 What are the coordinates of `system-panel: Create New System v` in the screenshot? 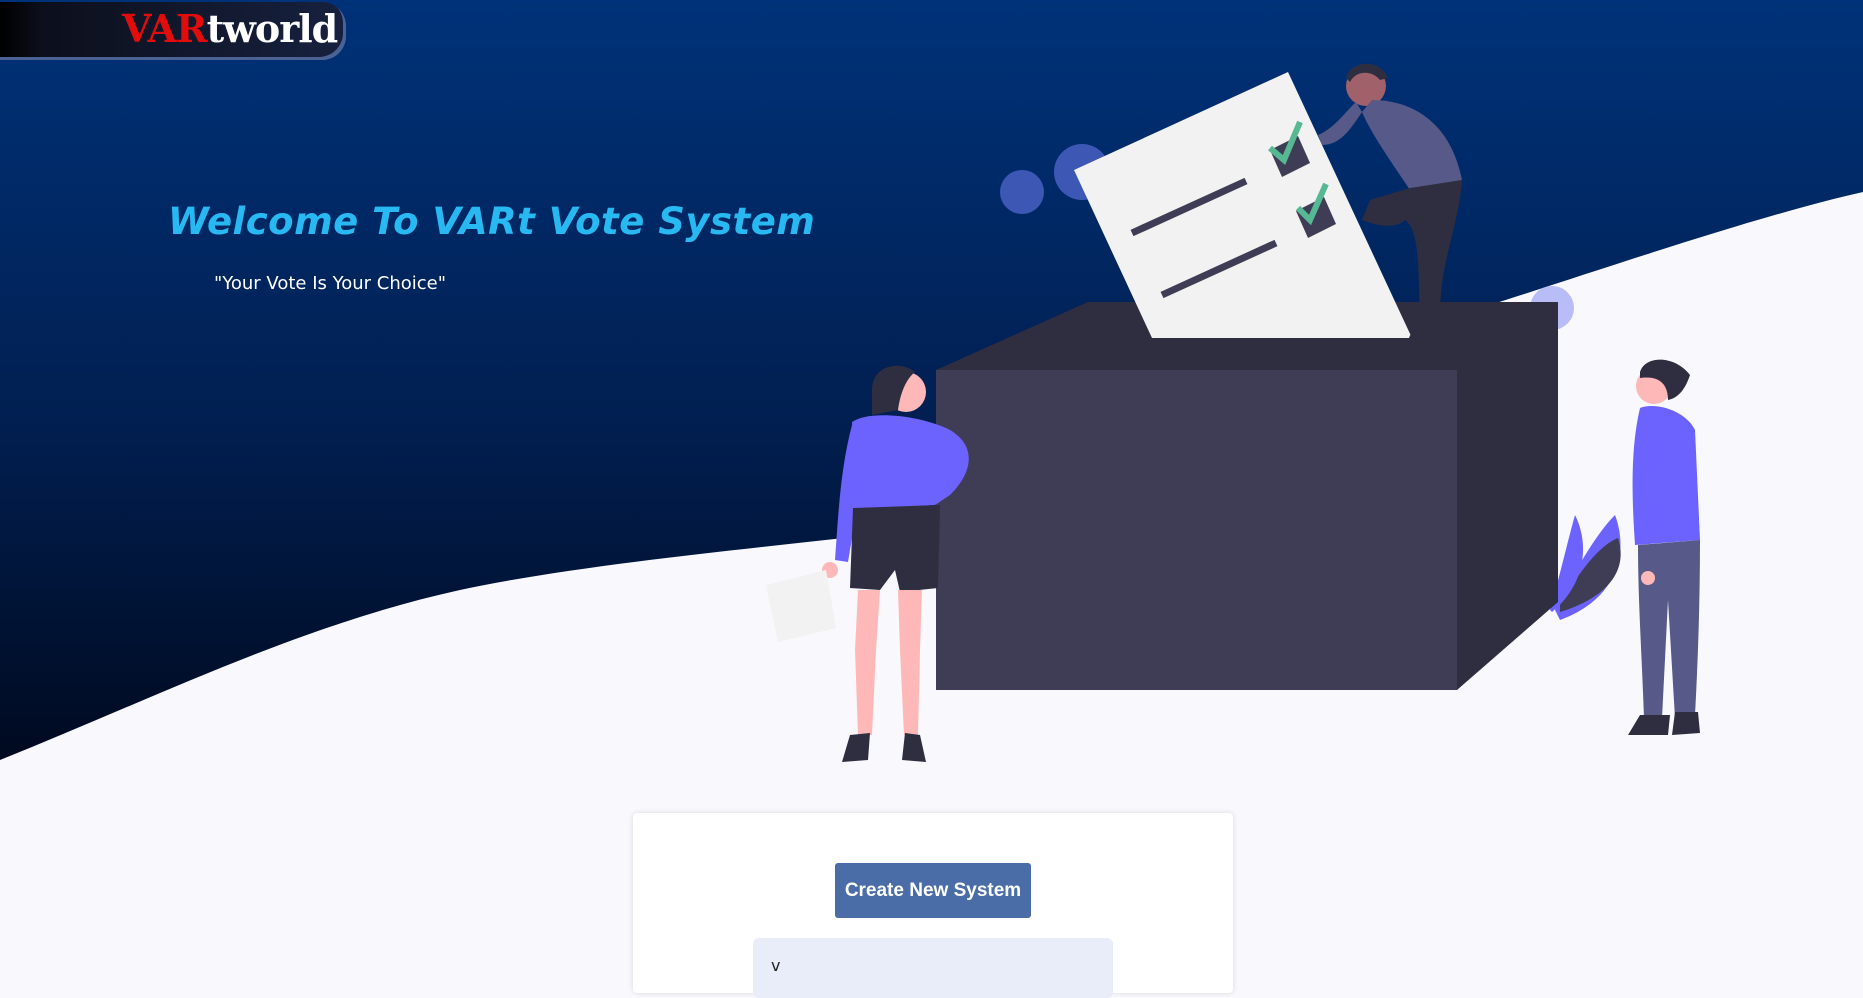 It's located at (933, 905).